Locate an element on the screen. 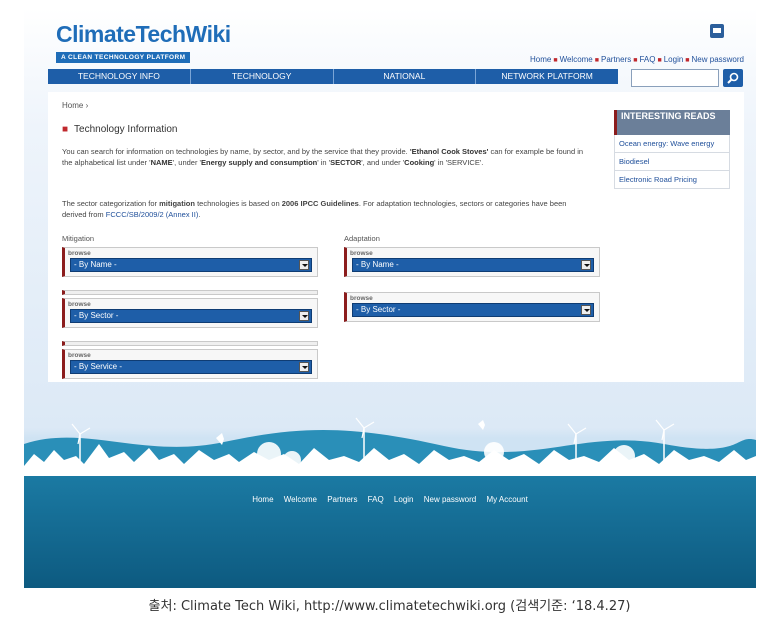  toplink-login: Login is located at coordinates (674, 59).